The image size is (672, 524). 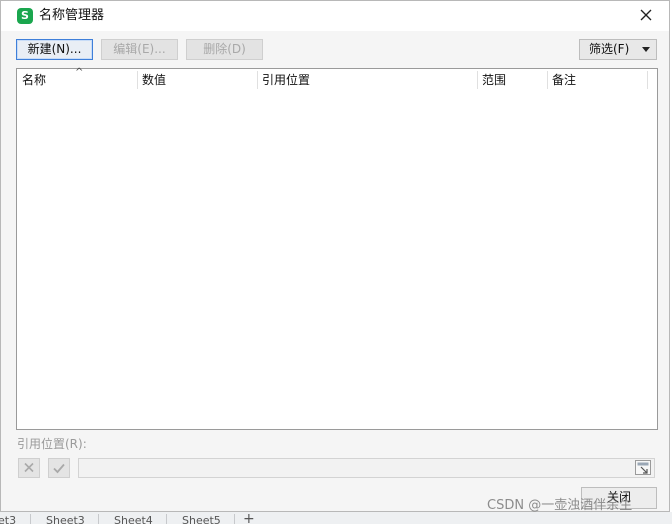 What do you see at coordinates (609, 49) in the screenshot?
I see `filter-label: 筛选(F)` at bounding box center [609, 49].